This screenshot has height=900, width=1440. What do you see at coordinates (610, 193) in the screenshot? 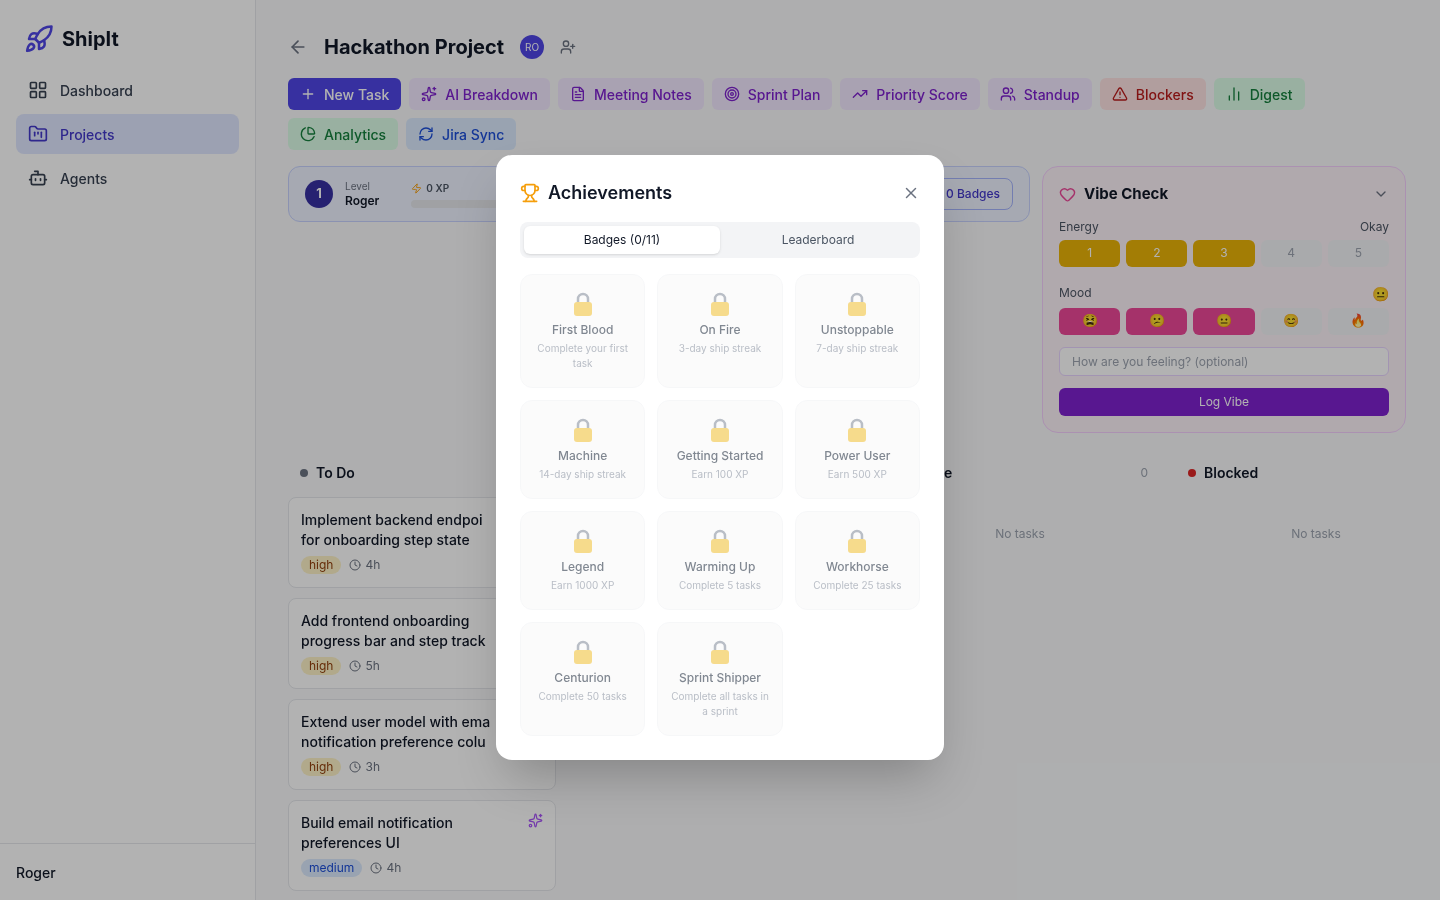
I see `dialog-title: Achievements` at bounding box center [610, 193].